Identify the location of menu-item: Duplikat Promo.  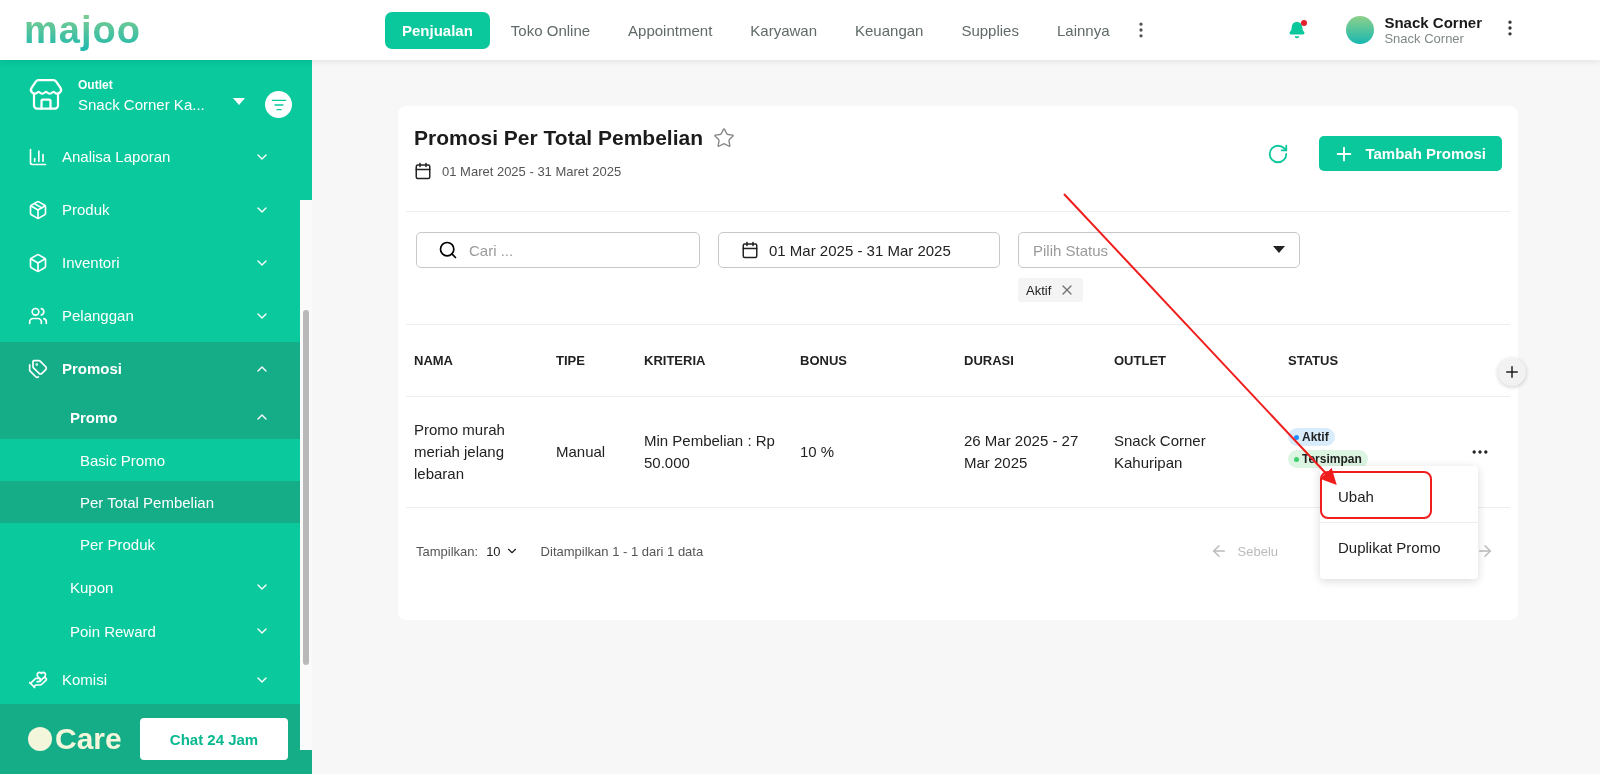
(1399, 548).